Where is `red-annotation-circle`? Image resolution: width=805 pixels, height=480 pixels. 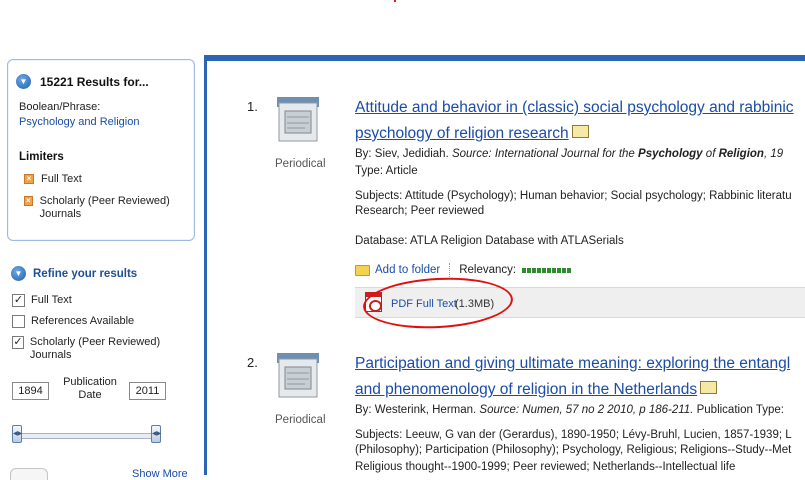 red-annotation-circle is located at coordinates (438, 303).